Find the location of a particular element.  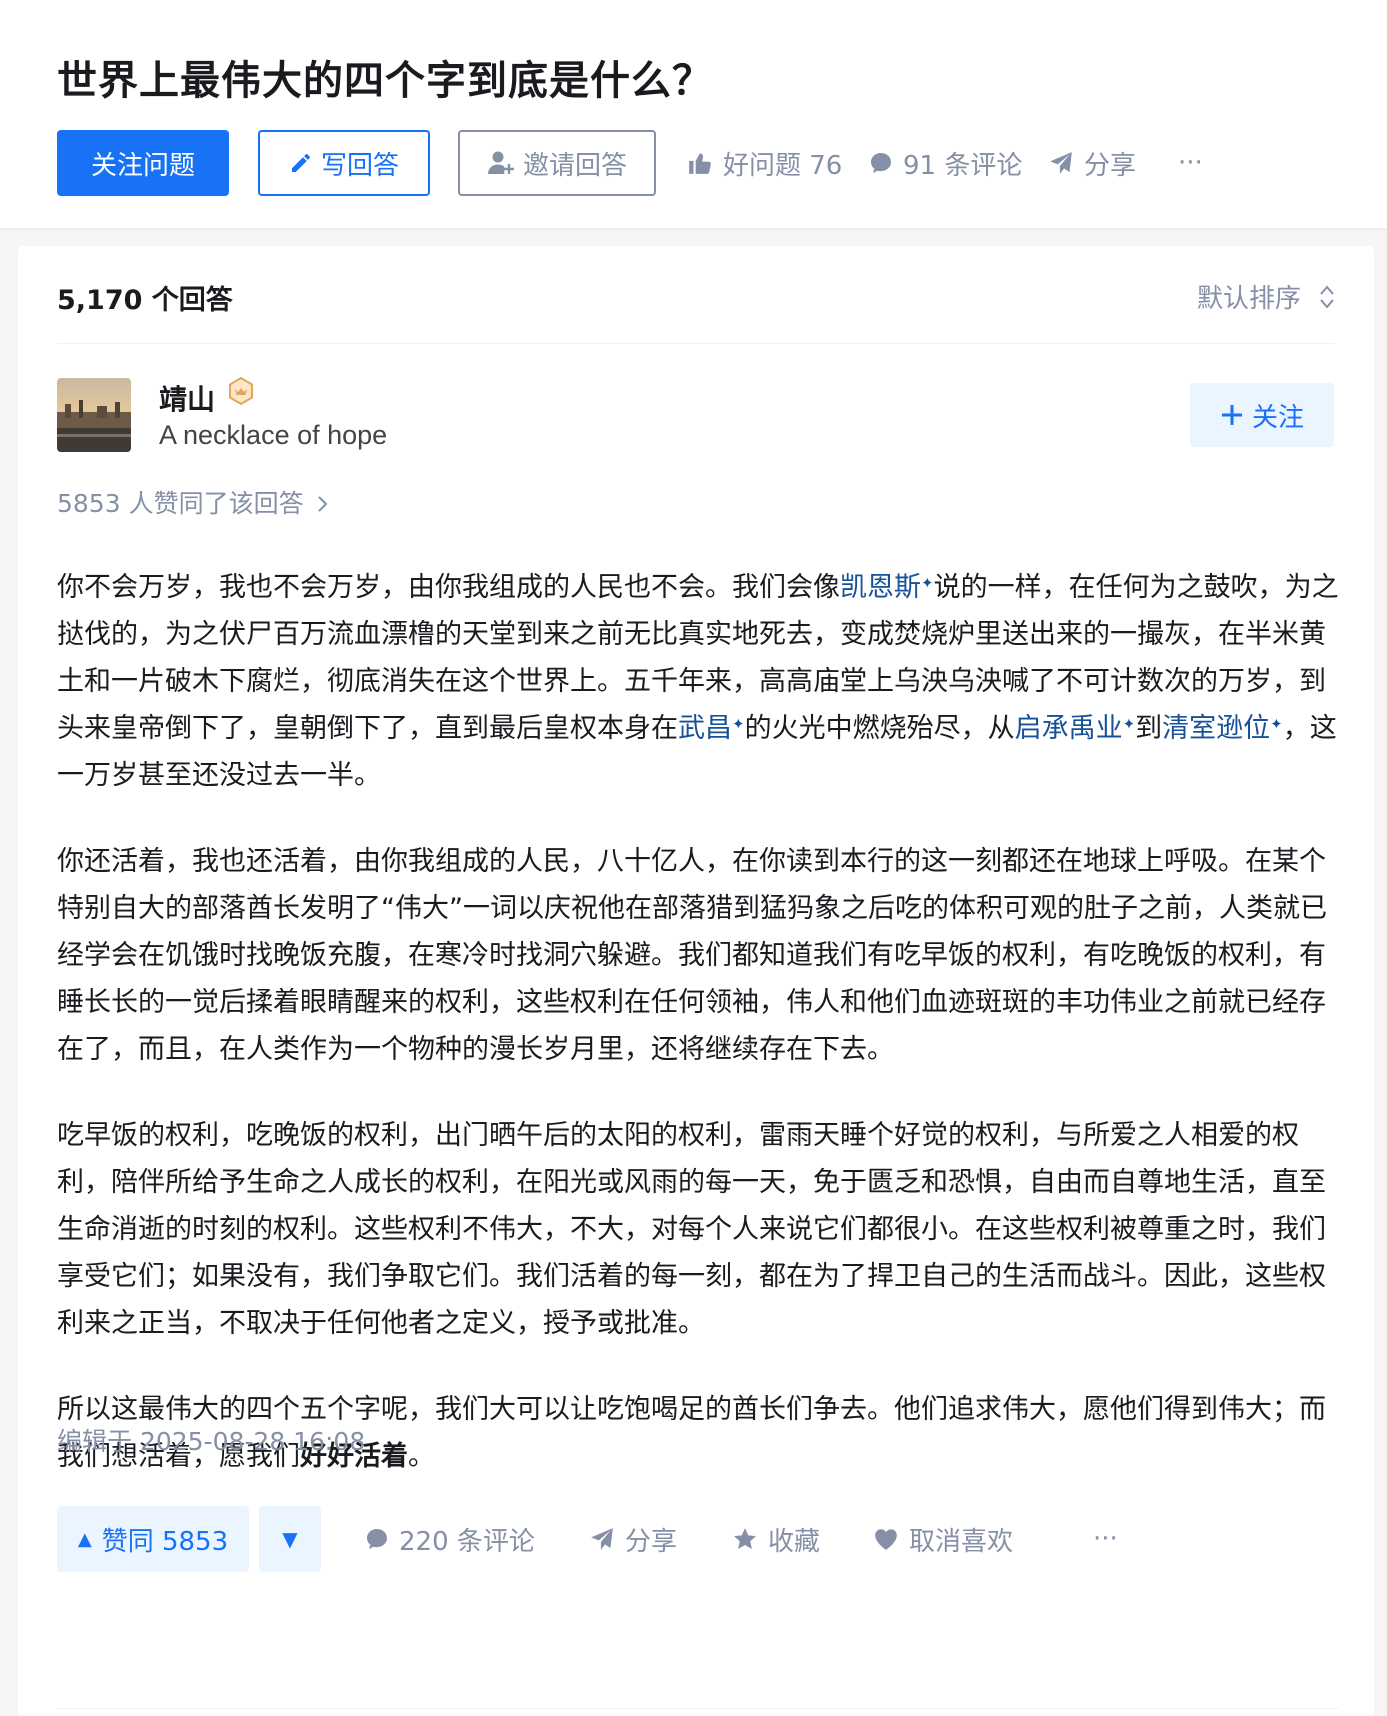

answer-share-button: 分享 is located at coordinates (633, 1539).